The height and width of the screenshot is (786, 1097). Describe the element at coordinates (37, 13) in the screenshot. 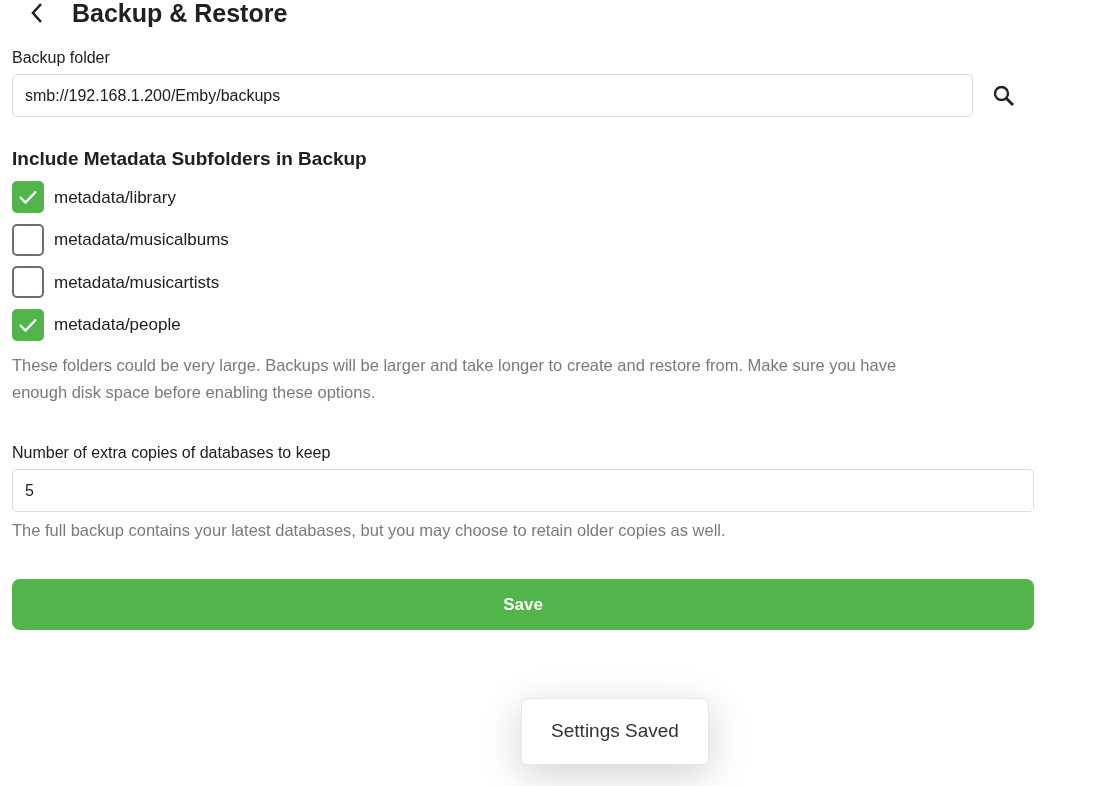

I see `back-icon` at that location.